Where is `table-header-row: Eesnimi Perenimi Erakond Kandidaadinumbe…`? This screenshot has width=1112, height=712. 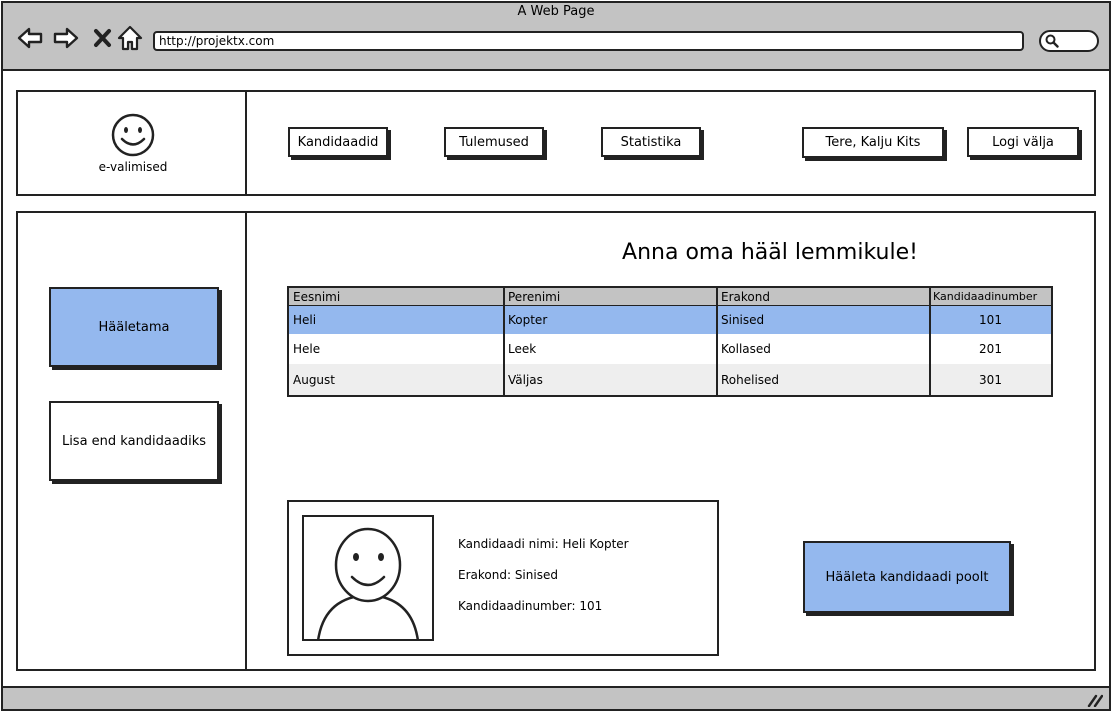 table-header-row: Eesnimi Perenimi Erakond Kandidaadinumbe… is located at coordinates (670, 297).